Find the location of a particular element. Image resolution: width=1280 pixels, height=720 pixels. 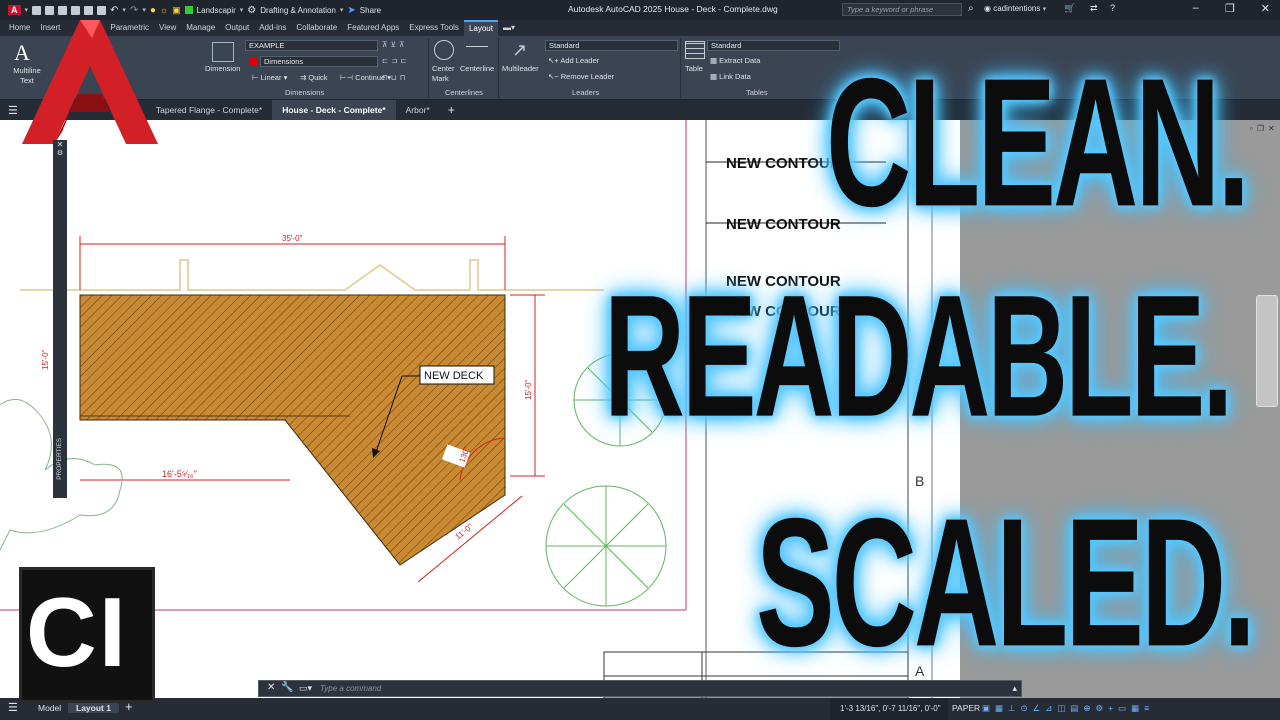

workspace-chevron-icon: ▾ is located at coordinates (342, 10).